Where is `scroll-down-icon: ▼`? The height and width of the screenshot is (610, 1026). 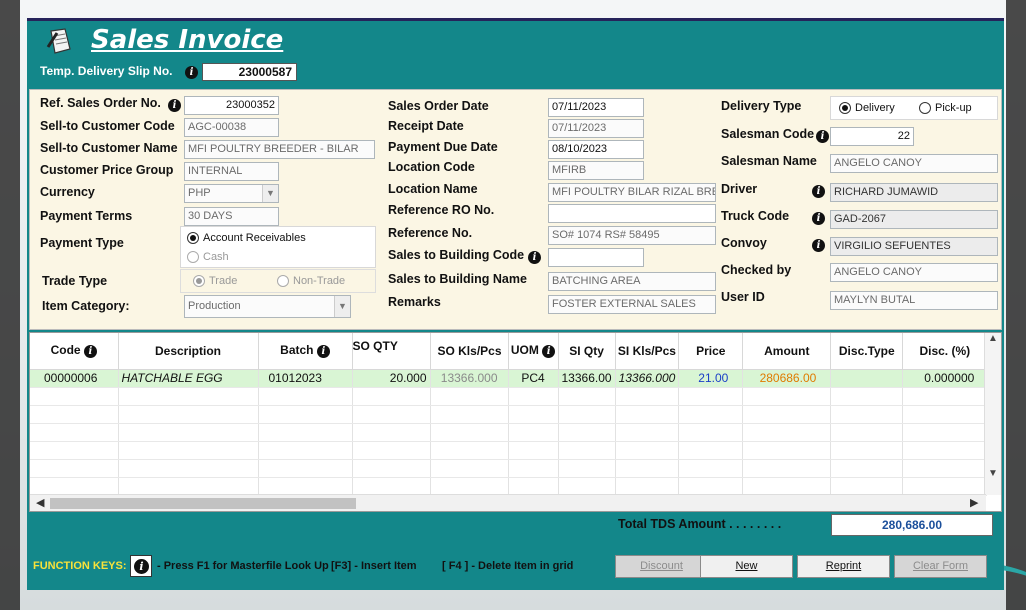 scroll-down-icon: ▼ is located at coordinates (993, 473).